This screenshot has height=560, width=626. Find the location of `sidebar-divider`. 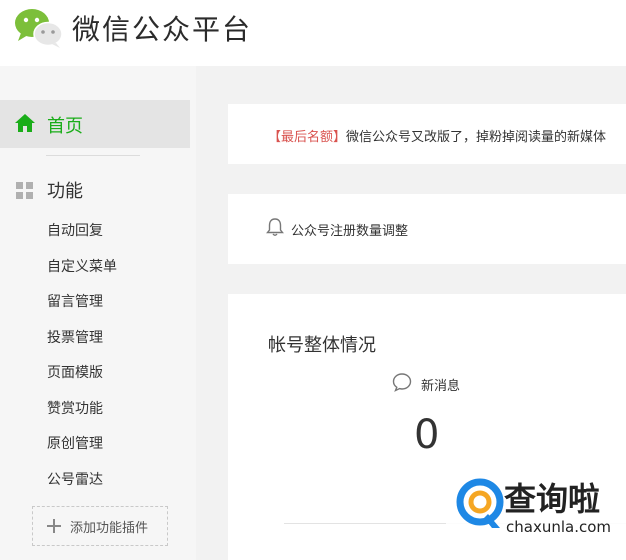

sidebar-divider is located at coordinates (93, 155).